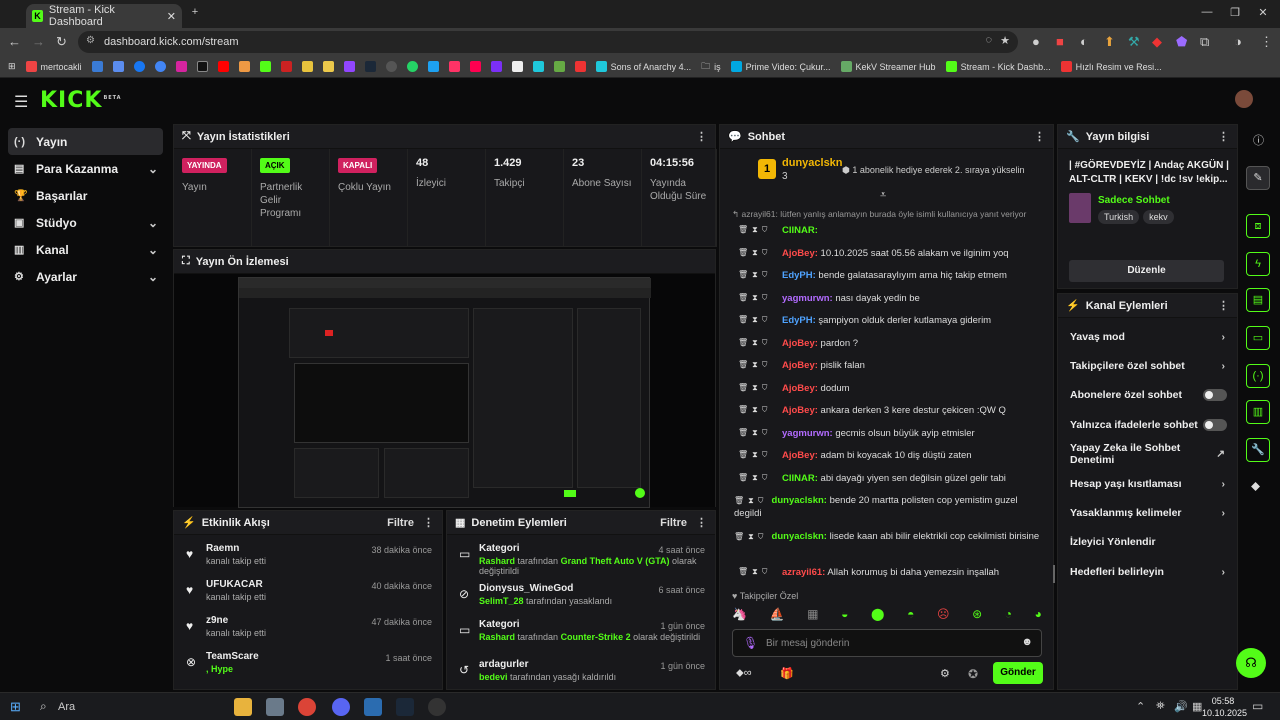  What do you see at coordinates (1258, 264) in the screenshot?
I see `lightning-icon: ϟ` at bounding box center [1258, 264].